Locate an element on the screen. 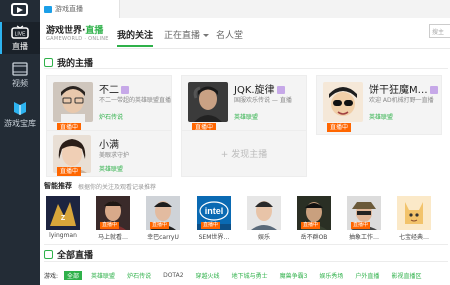  section-all-live-title: 全部直播 is located at coordinates (75, 256).